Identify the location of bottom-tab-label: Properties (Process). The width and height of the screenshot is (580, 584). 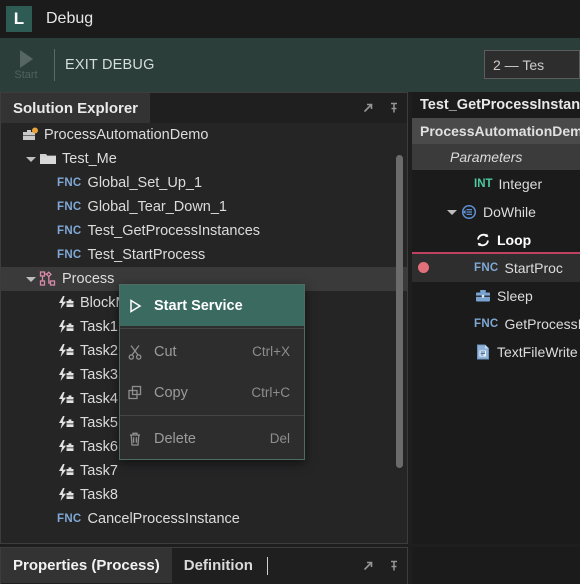
(86, 565).